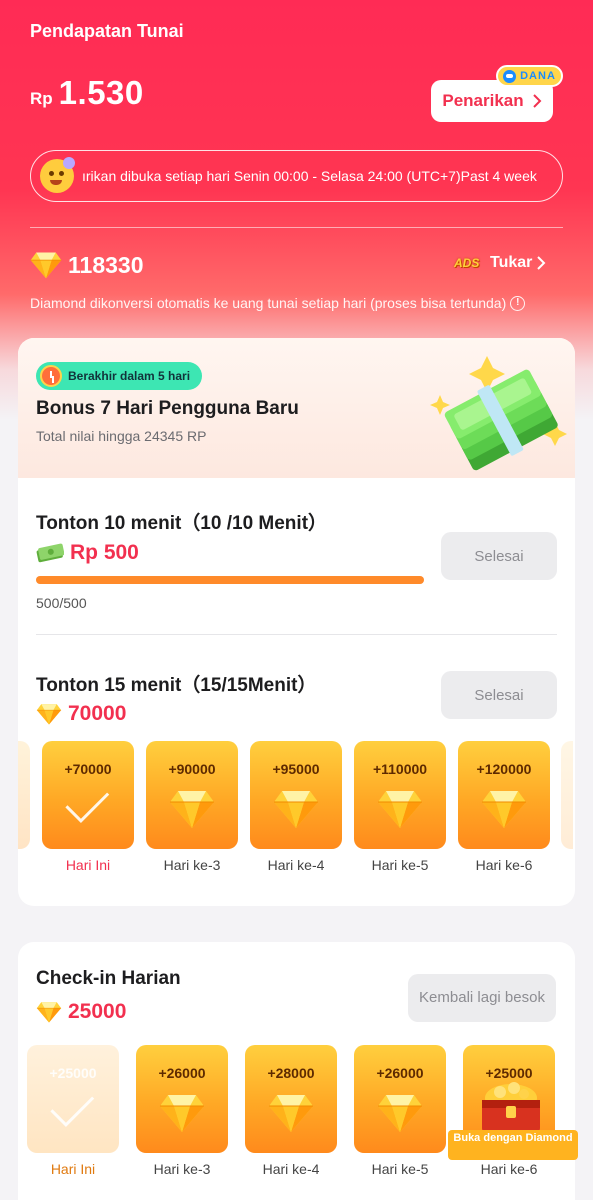  Describe the element at coordinates (567, 795) in the screenshot. I see `next-day-tile` at that location.